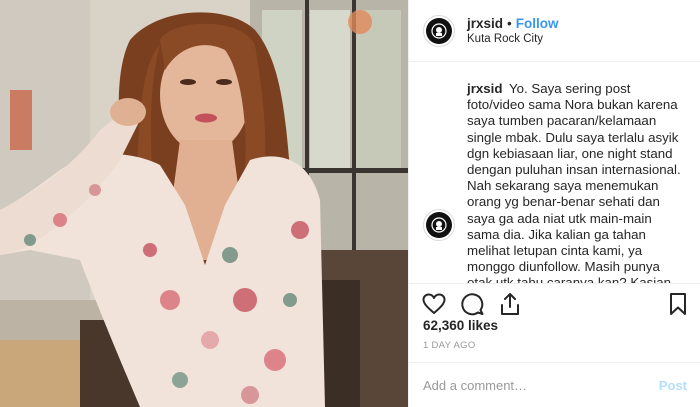 This screenshot has height=407, width=700. Describe the element at coordinates (537, 23) in the screenshot. I see `follow-button: Follow` at that location.